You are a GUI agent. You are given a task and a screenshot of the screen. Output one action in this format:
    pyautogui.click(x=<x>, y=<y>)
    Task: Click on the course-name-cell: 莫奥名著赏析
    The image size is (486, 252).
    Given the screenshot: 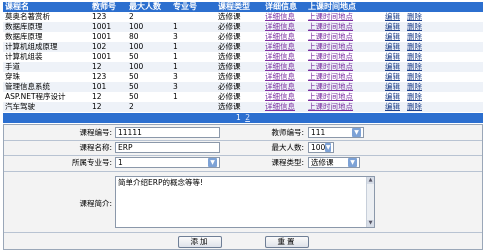 What is the action you would take?
    pyautogui.click(x=46, y=17)
    